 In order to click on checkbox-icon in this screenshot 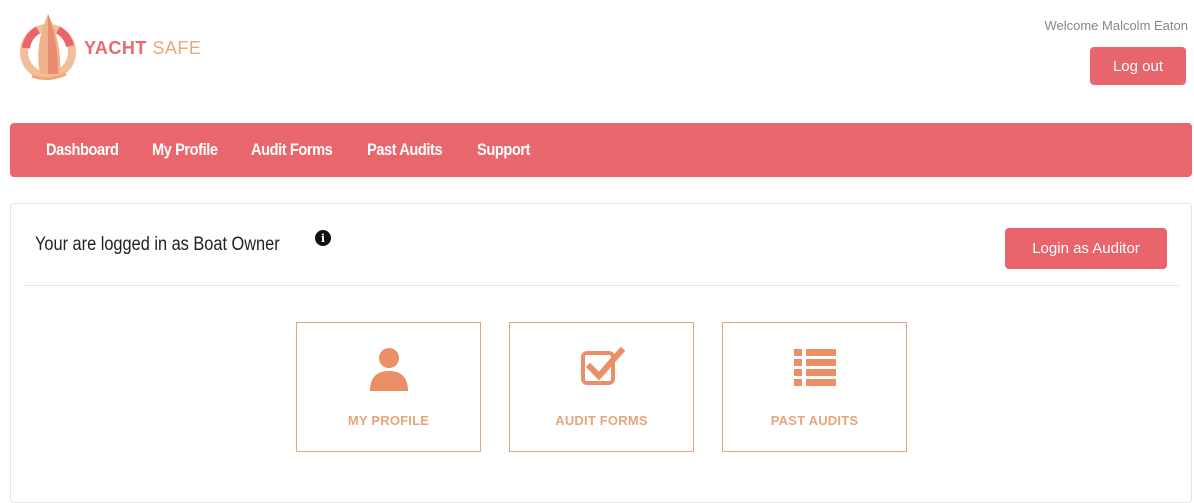, I will do `click(602, 365)`.